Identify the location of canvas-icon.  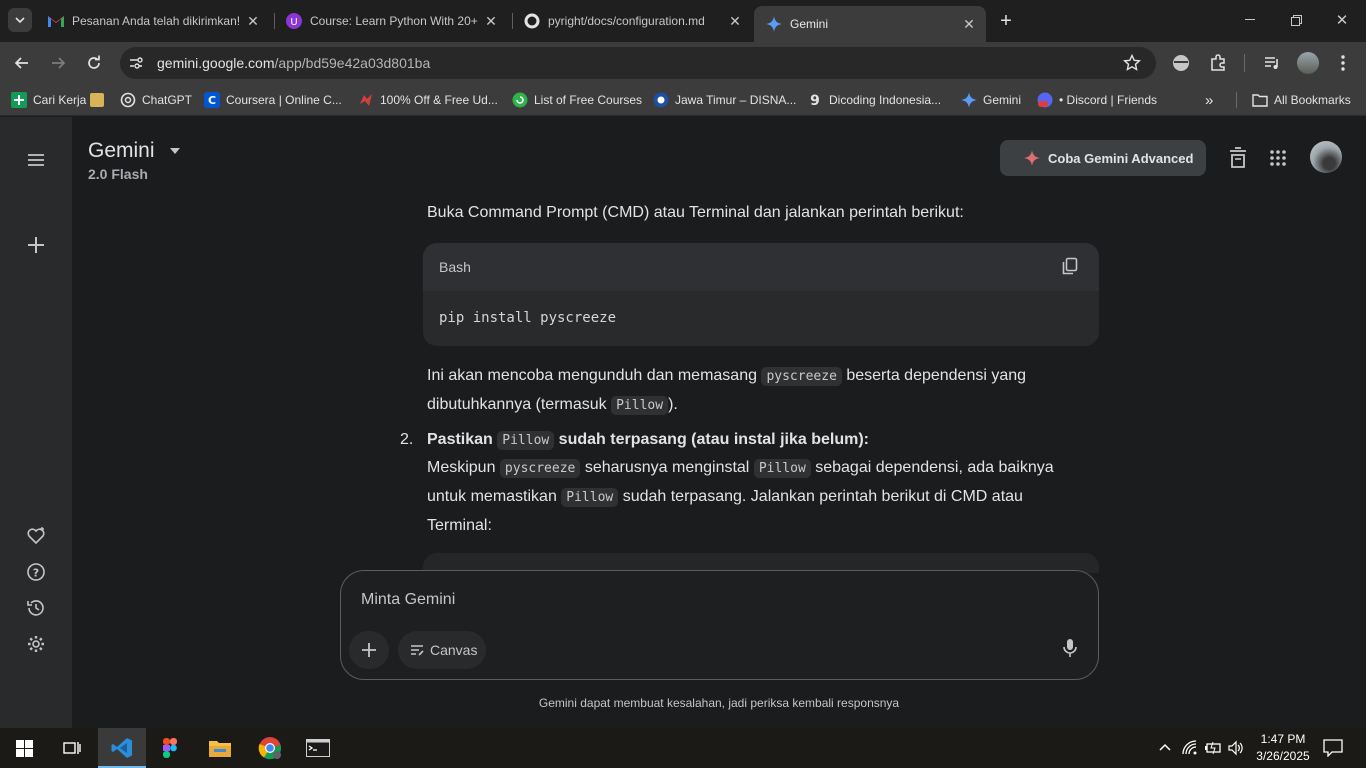
(417, 650).